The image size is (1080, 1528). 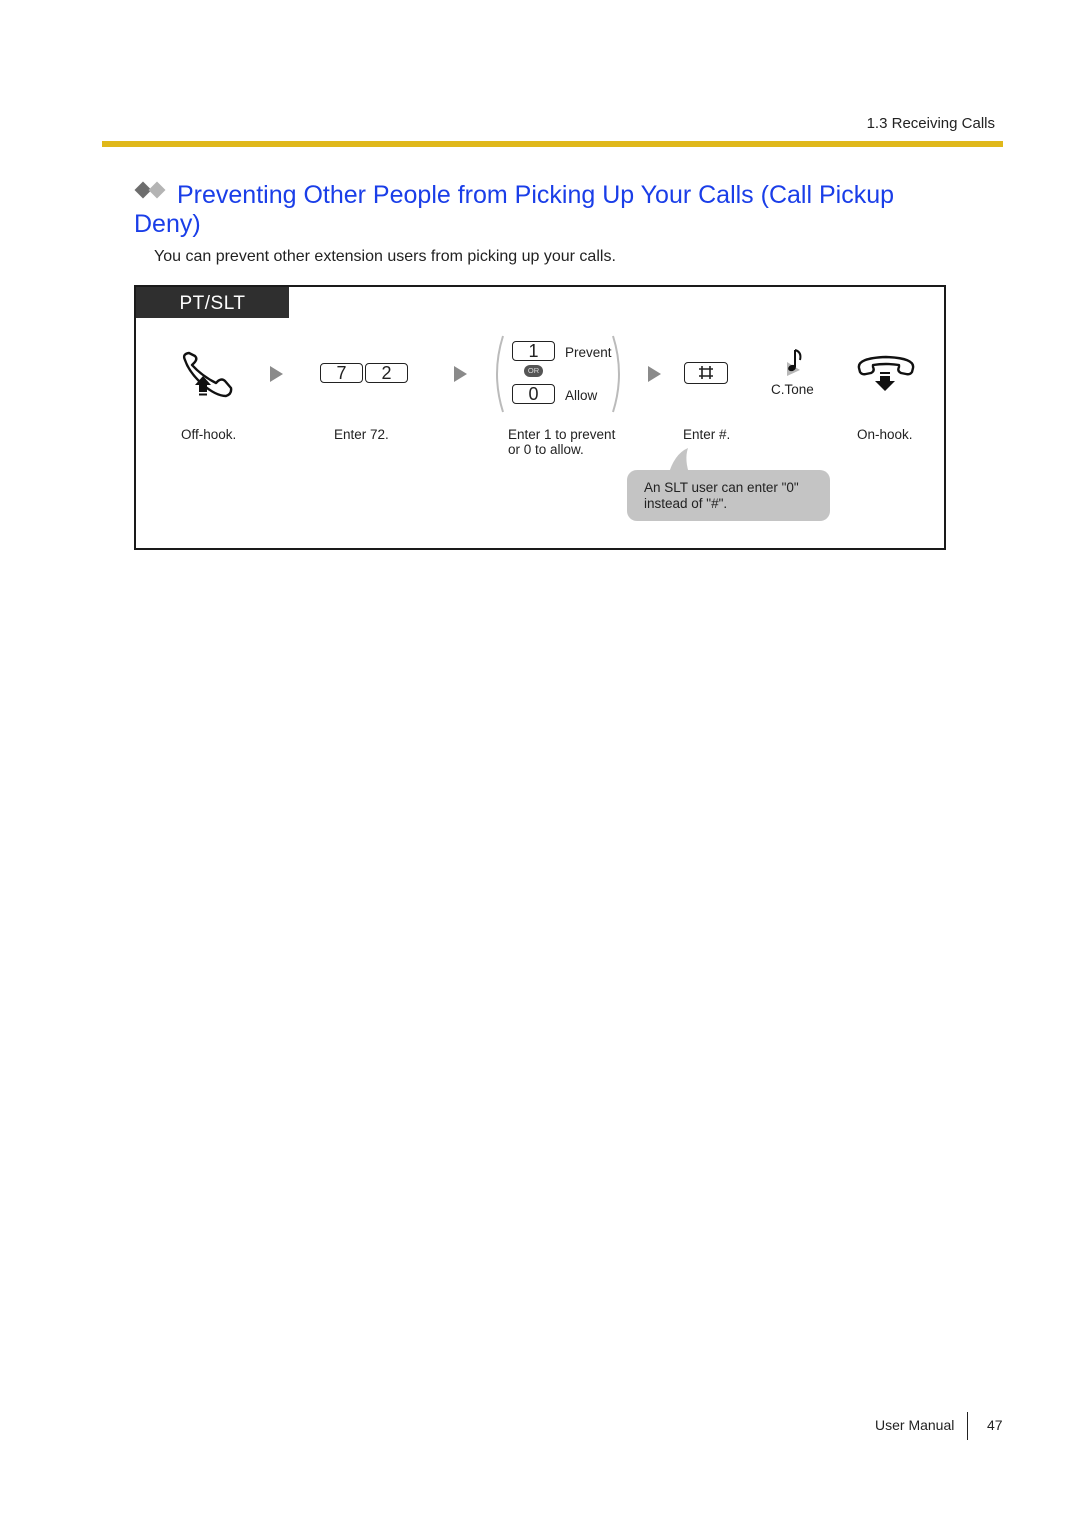 What do you see at coordinates (792, 389) in the screenshot?
I see `tone-label: C.Tone` at bounding box center [792, 389].